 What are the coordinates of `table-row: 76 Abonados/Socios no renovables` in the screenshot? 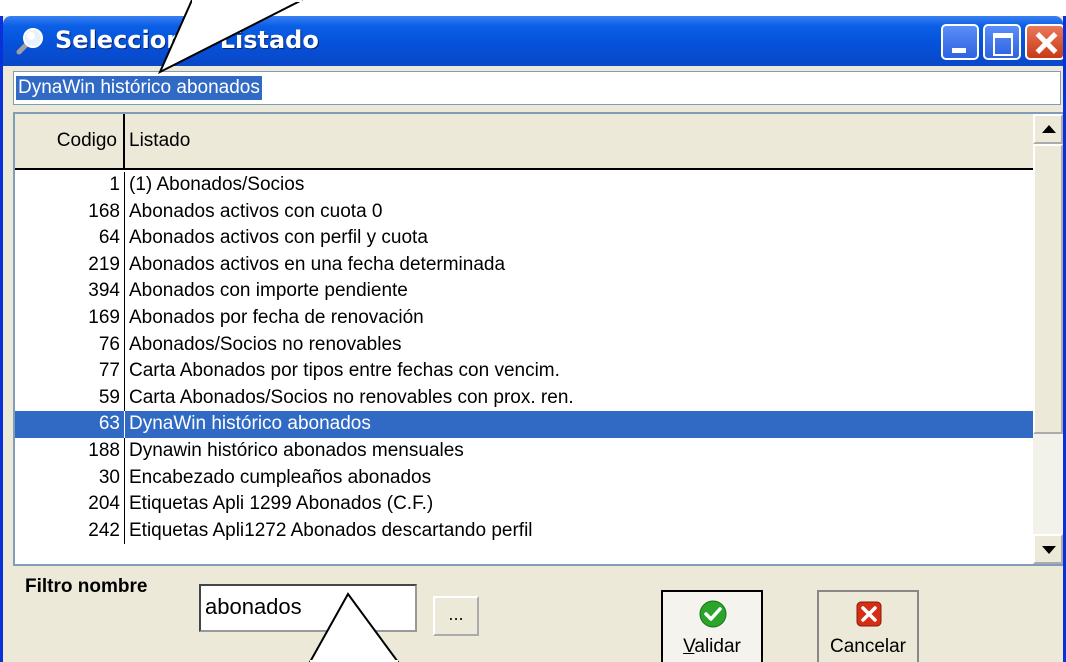 It's located at (524, 345).